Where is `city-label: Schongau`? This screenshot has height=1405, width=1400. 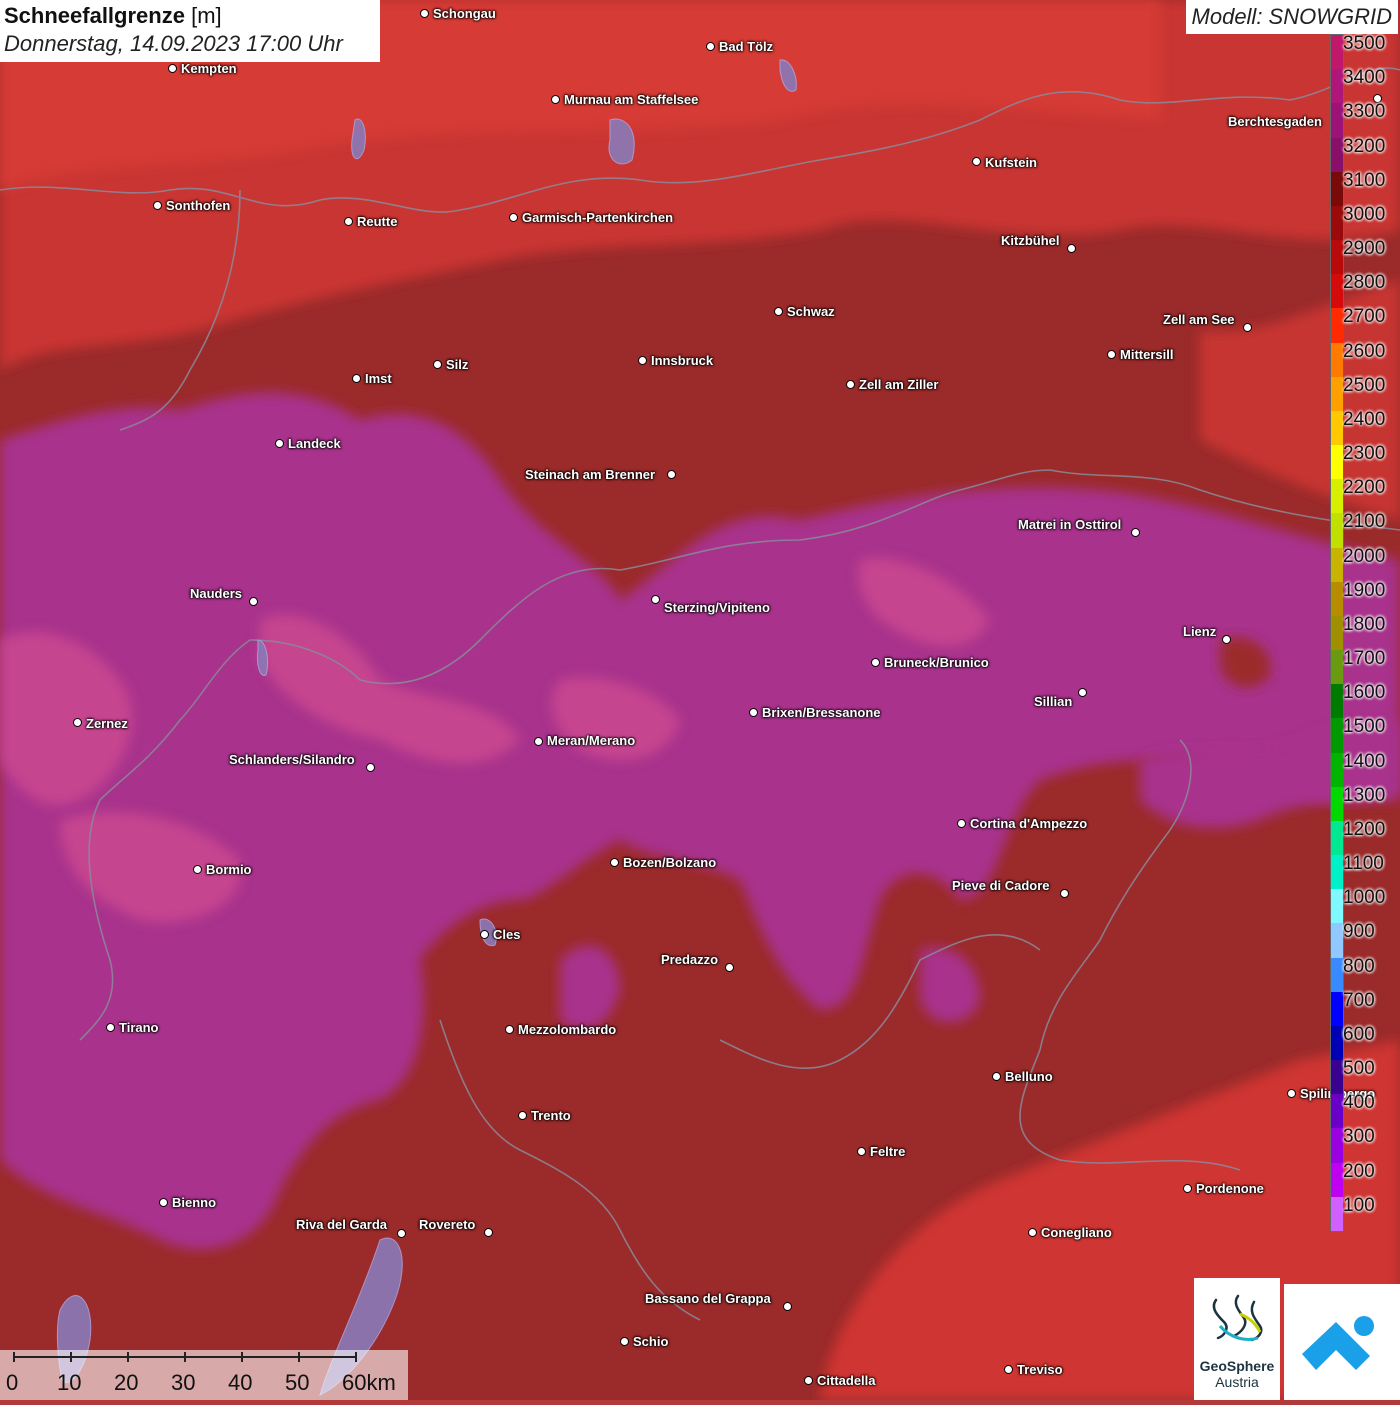
city-label: Schongau is located at coordinates (464, 13).